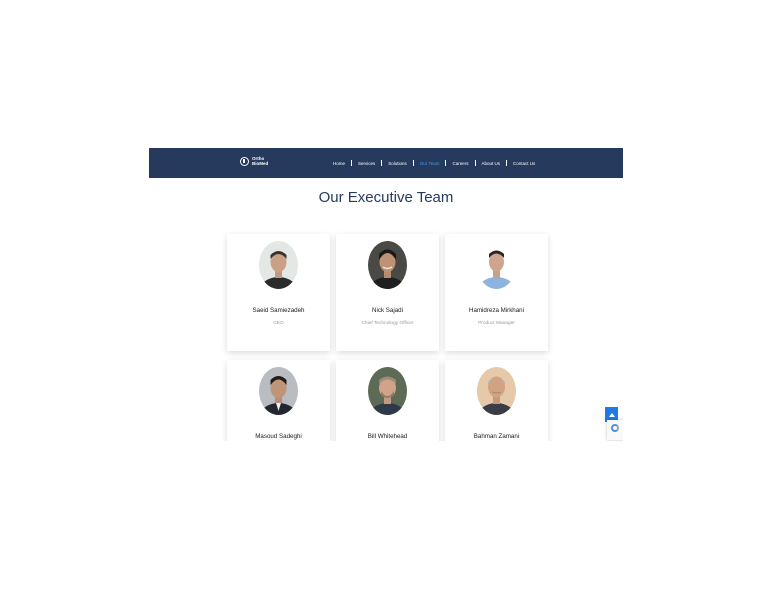 Image resolution: width=768 pixels, height=612 pixels. I want to click on team-member-card: Bahman Zamani, so click(496, 400).